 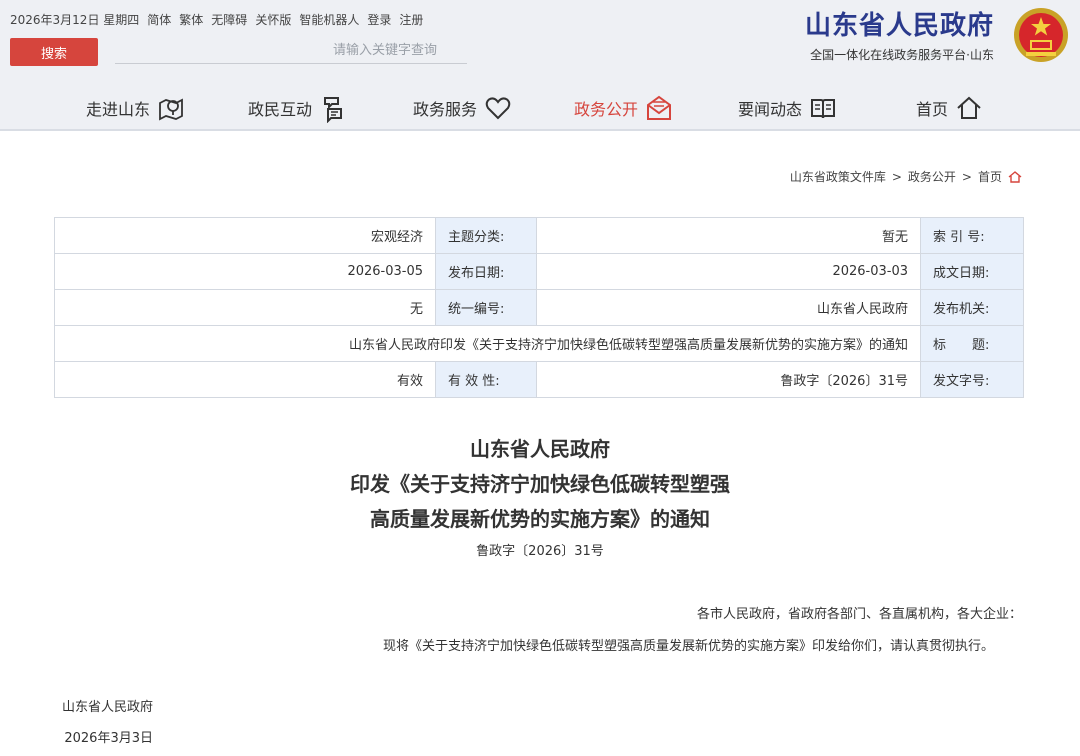 What do you see at coordinates (379, 19) in the screenshot?
I see `utility-link-login: 登录` at bounding box center [379, 19].